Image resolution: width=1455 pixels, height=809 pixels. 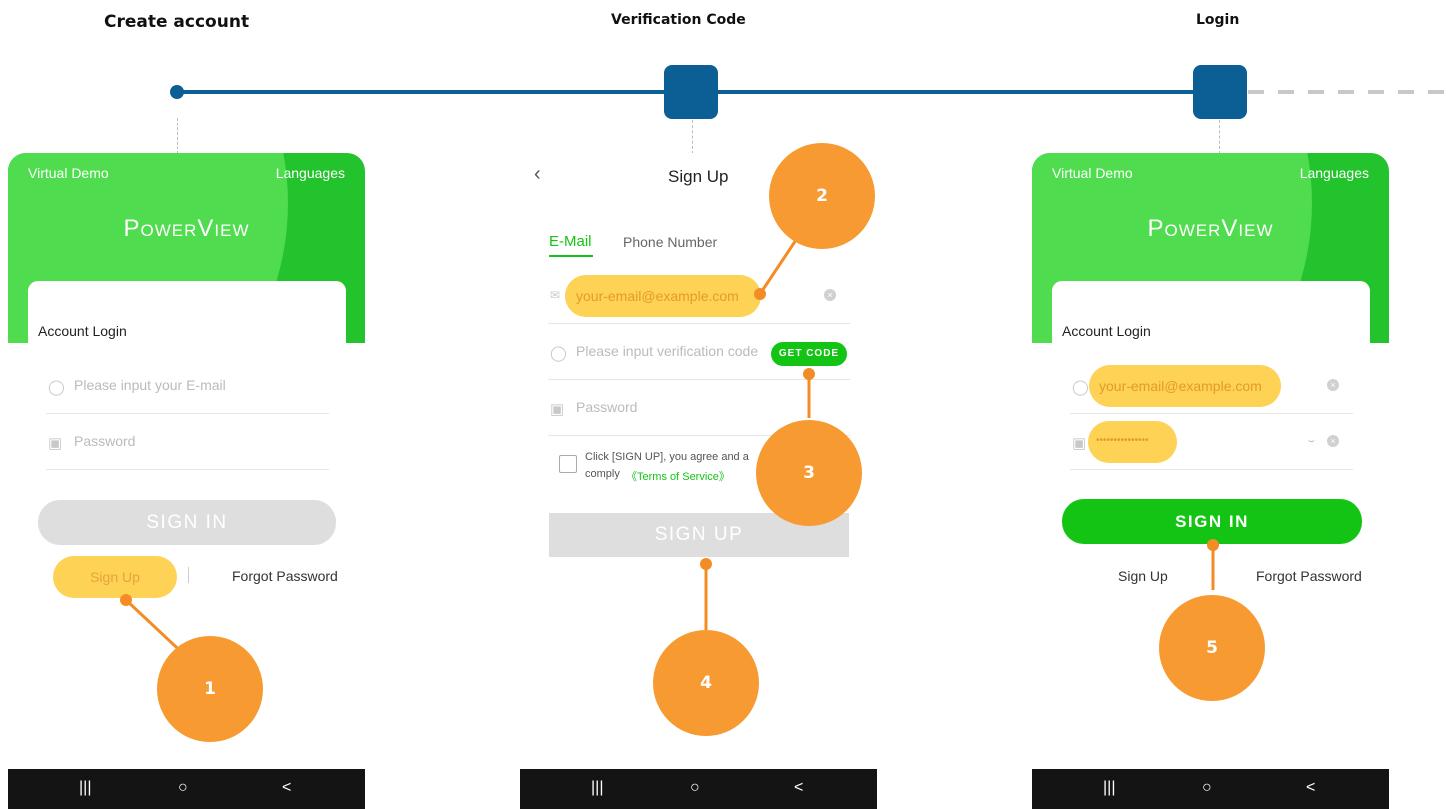 What do you see at coordinates (822, 196) in the screenshot?
I see `callout-2: 2` at bounding box center [822, 196].